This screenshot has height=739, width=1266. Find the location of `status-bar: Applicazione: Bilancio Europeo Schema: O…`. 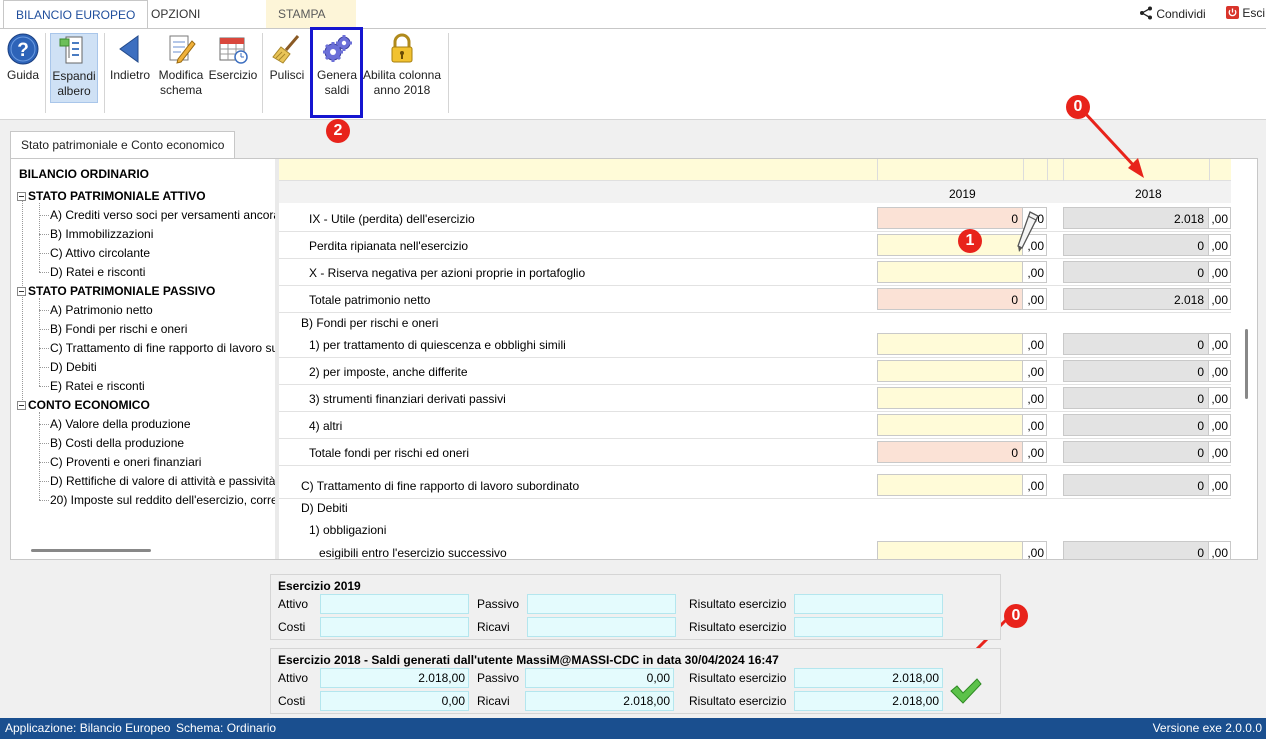

status-bar: Applicazione: Bilancio Europeo Schema: O… is located at coordinates (633, 728).